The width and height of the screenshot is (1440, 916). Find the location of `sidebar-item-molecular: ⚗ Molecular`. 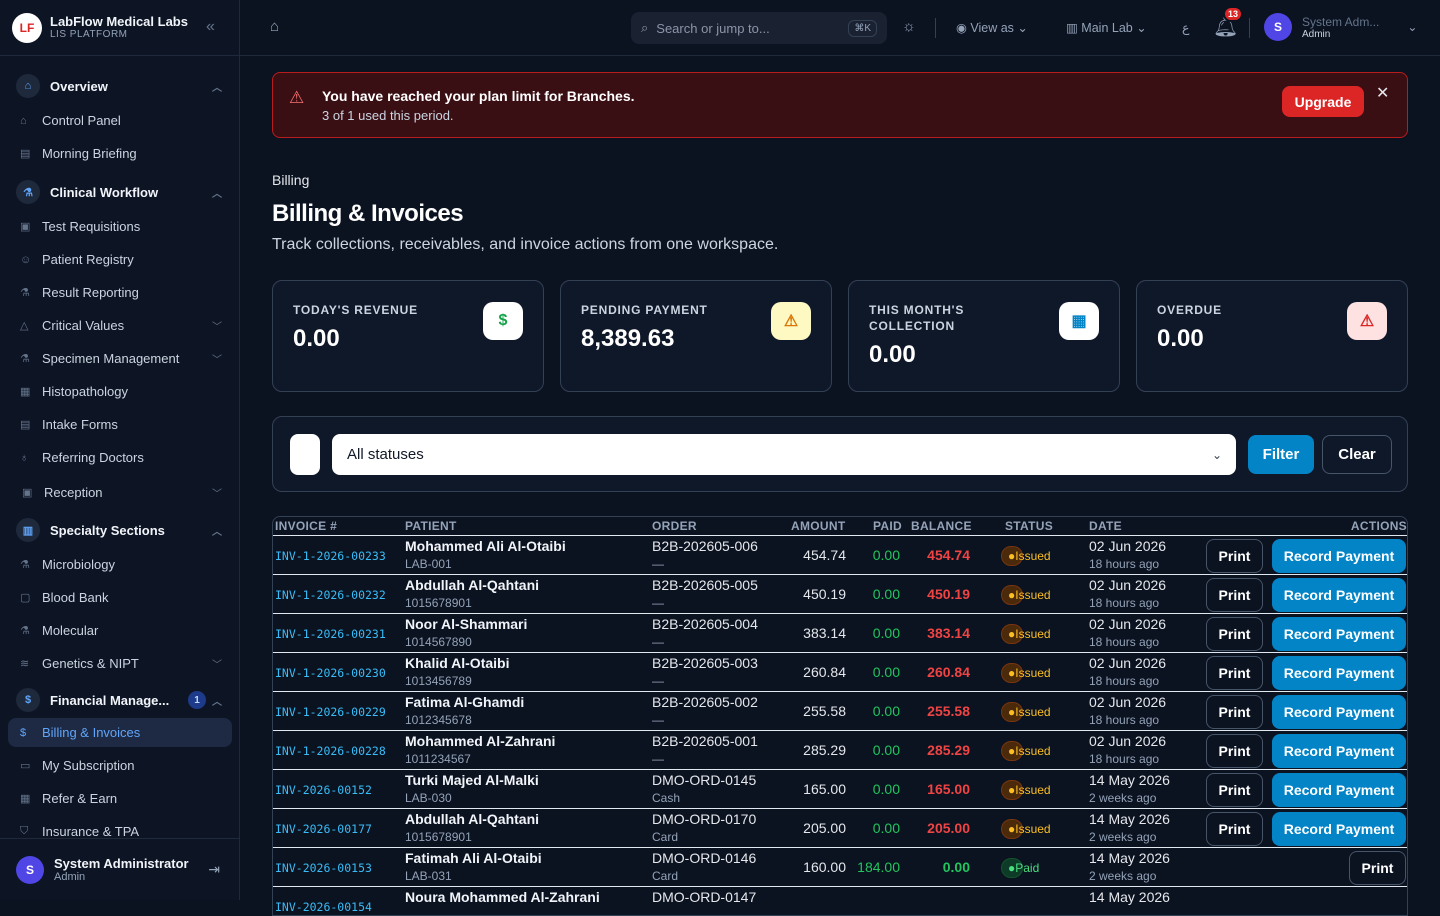

sidebar-item-molecular: ⚗ Molecular is located at coordinates (120, 630).